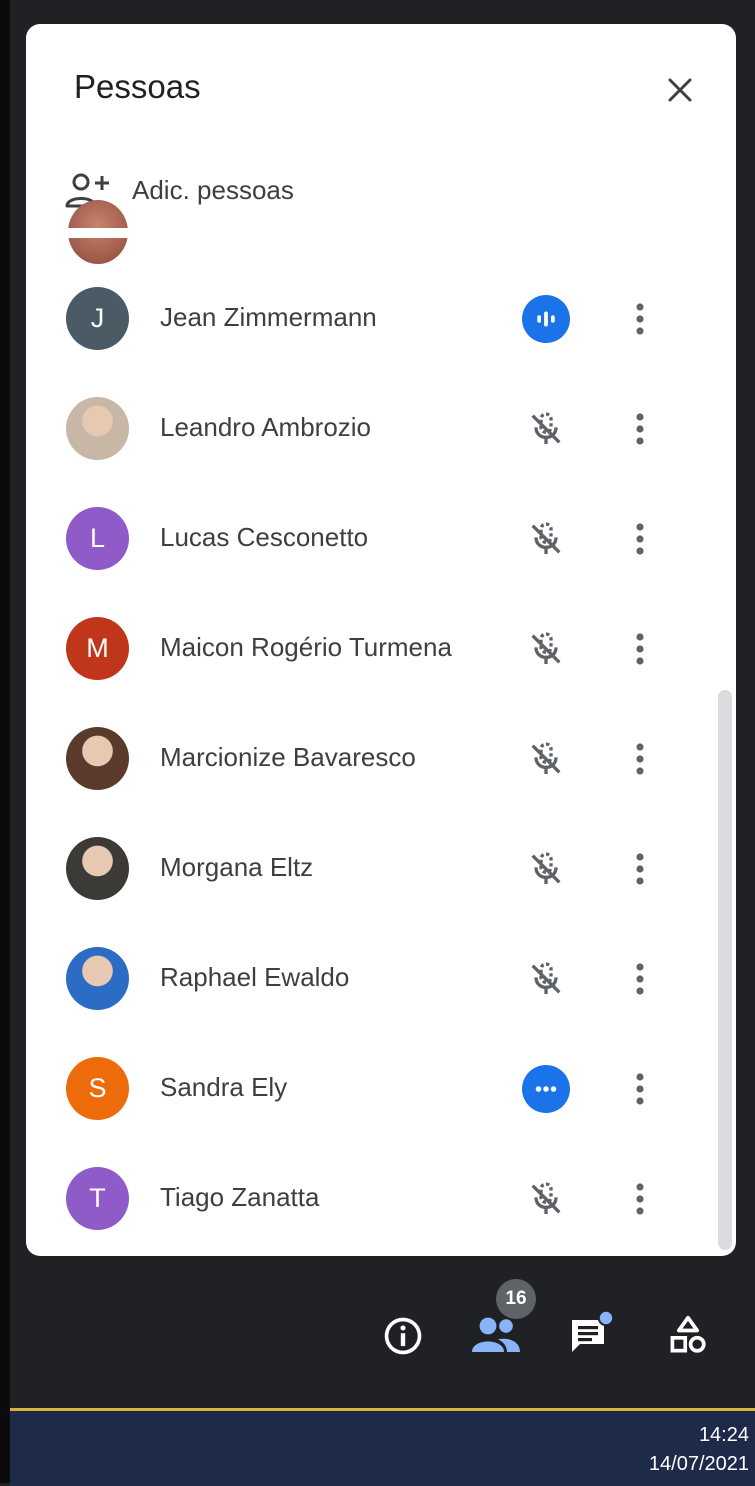 The width and height of the screenshot is (755, 1486). I want to click on participant-name: Tiago Zanatta, so click(240, 1197).